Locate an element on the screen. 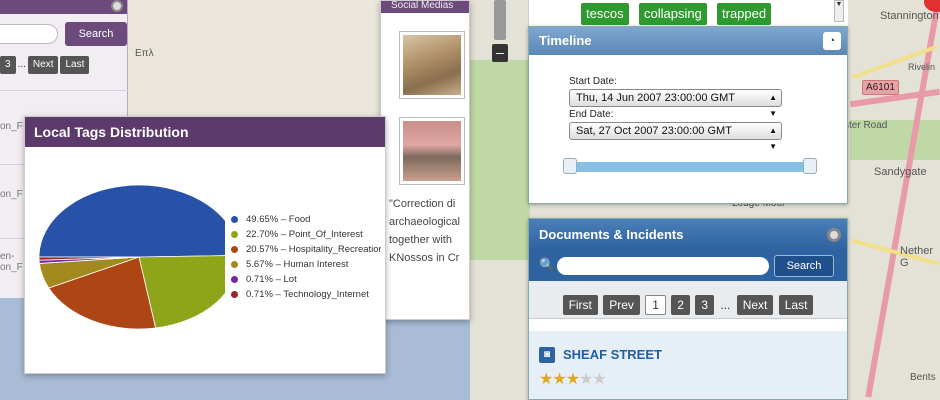 This screenshot has width=940, height=400. rating-stars: ★★★★★ is located at coordinates (573, 379).